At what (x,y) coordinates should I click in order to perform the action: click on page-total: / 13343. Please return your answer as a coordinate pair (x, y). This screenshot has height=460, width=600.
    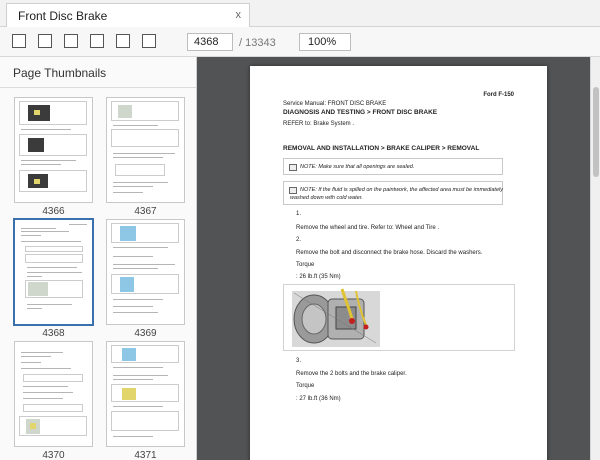
    Looking at the image, I should click on (257, 43).